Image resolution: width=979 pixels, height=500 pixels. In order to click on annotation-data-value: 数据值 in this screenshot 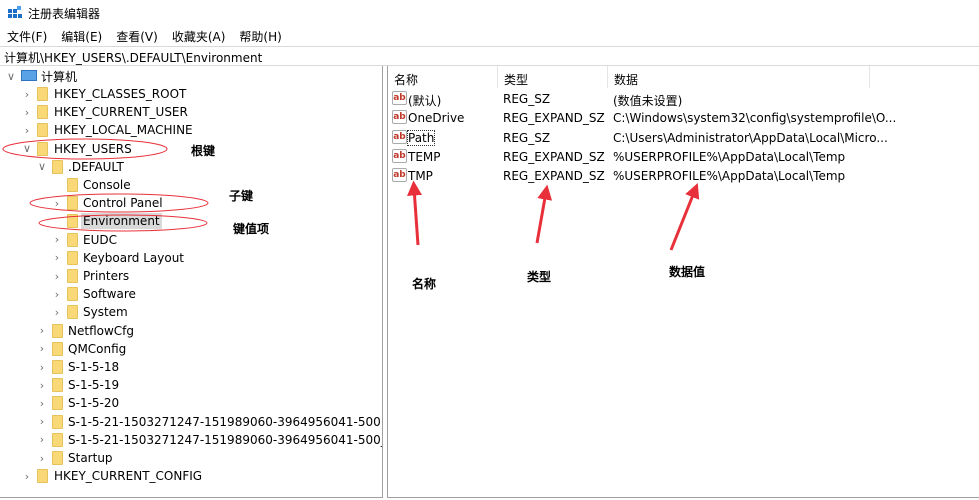, I will do `click(687, 272)`.